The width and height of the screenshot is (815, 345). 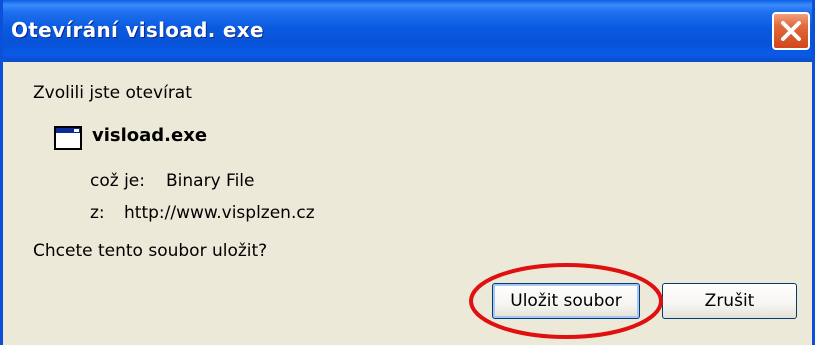 What do you see at coordinates (150, 251) in the screenshot?
I see `save-question: Chcete tento soubor uložit?` at bounding box center [150, 251].